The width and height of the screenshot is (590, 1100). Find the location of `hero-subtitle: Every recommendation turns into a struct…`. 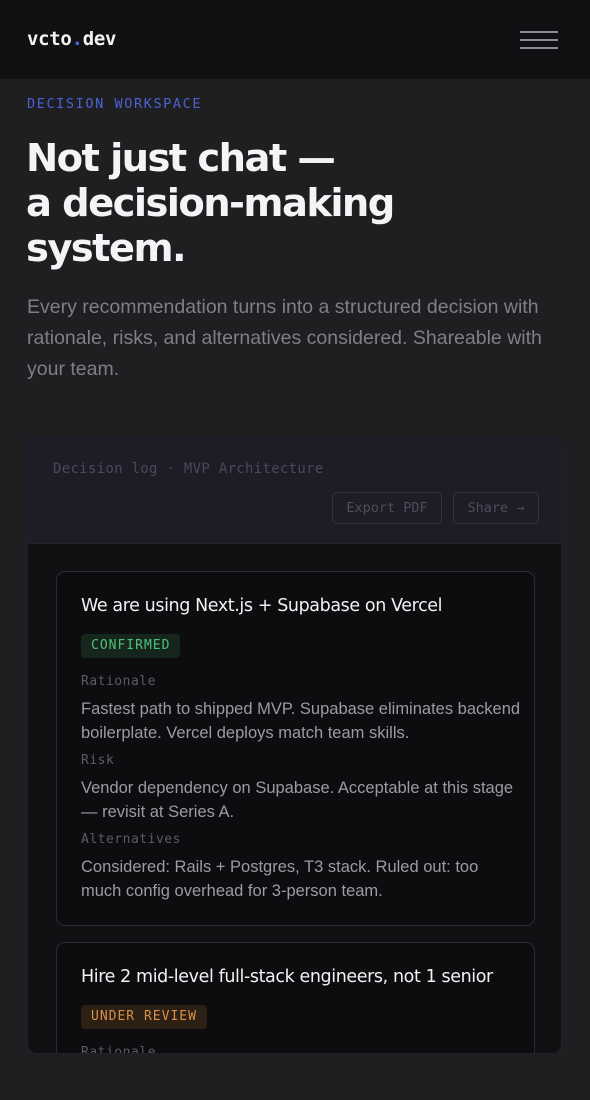

hero-subtitle: Every recommendation turns into a struct… is located at coordinates (284, 338).